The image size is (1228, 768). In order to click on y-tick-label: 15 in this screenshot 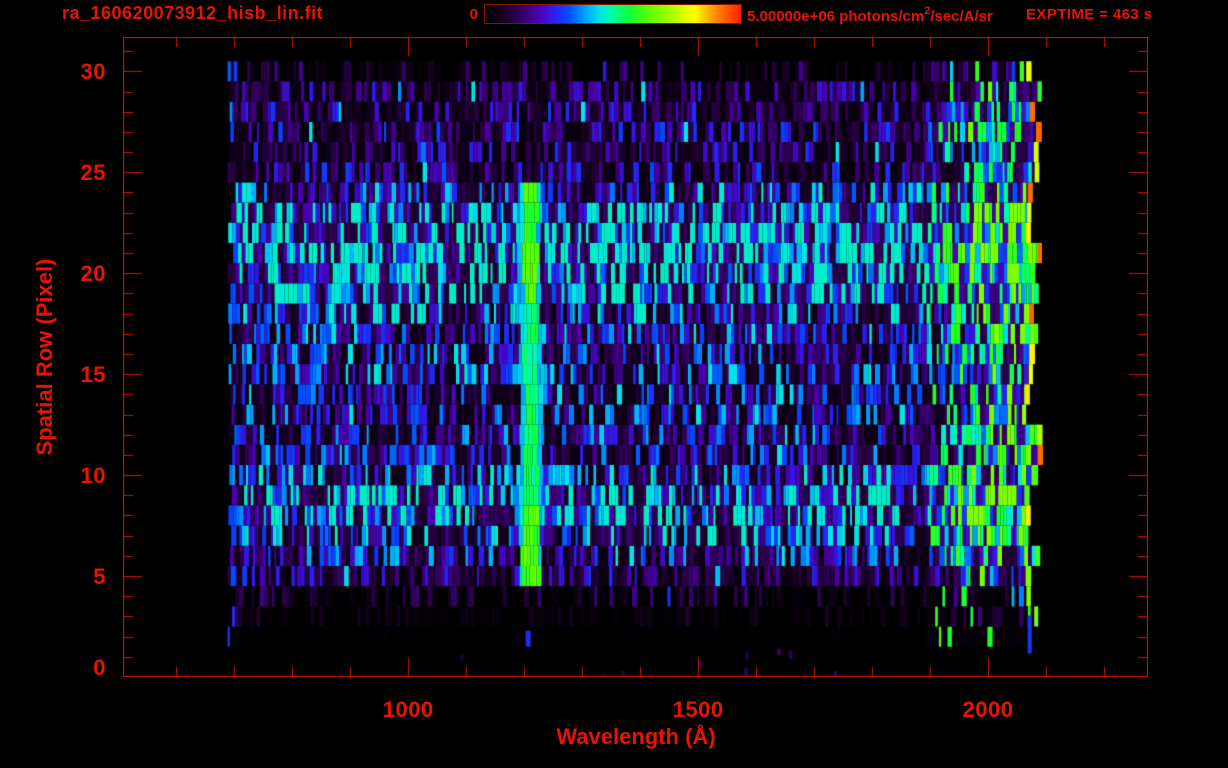, I will do `click(93, 375)`.